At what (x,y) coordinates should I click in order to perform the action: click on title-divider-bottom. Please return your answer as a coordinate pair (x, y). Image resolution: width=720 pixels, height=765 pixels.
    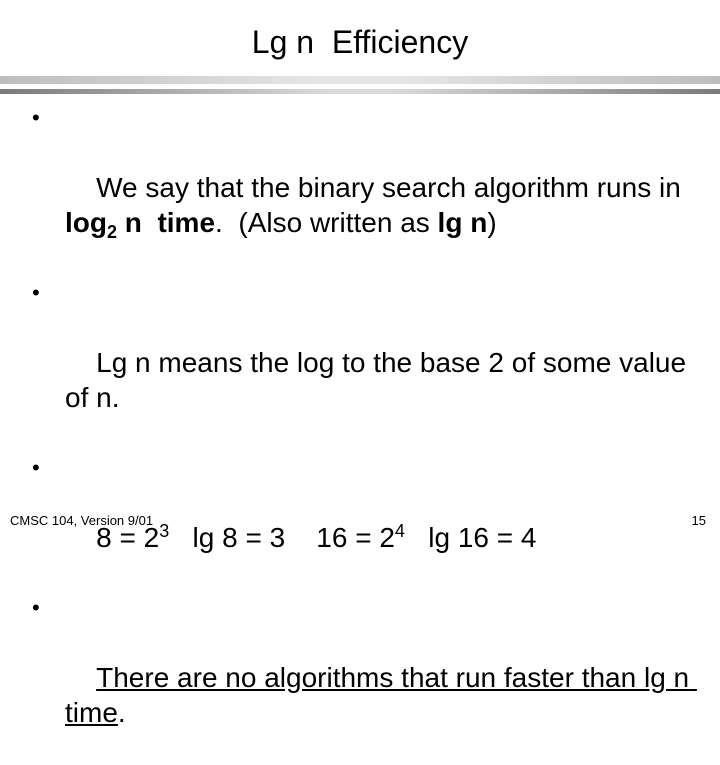
    Looking at the image, I should click on (360, 91).